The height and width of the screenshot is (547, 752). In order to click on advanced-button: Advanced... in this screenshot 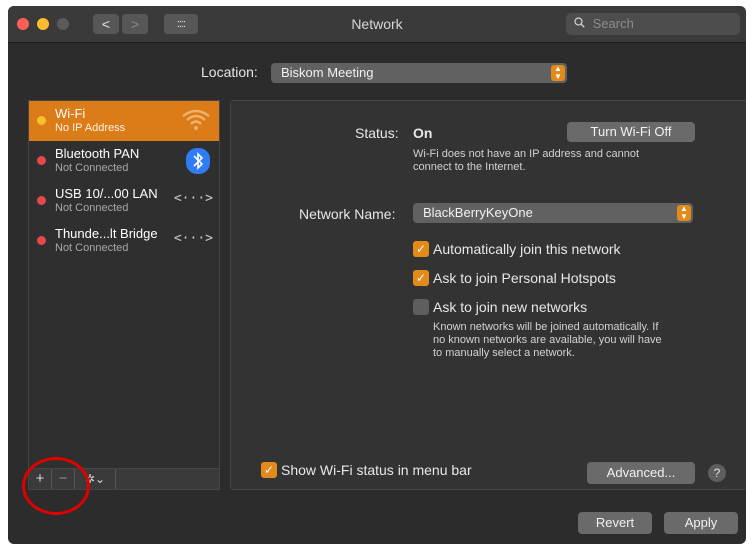, I will do `click(641, 473)`.